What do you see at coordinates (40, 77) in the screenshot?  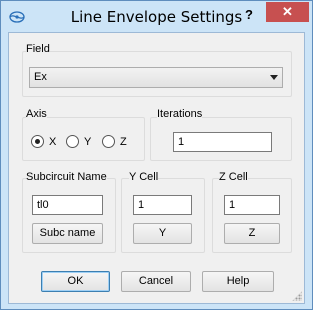 I see `field-select-value: Ex` at bounding box center [40, 77].